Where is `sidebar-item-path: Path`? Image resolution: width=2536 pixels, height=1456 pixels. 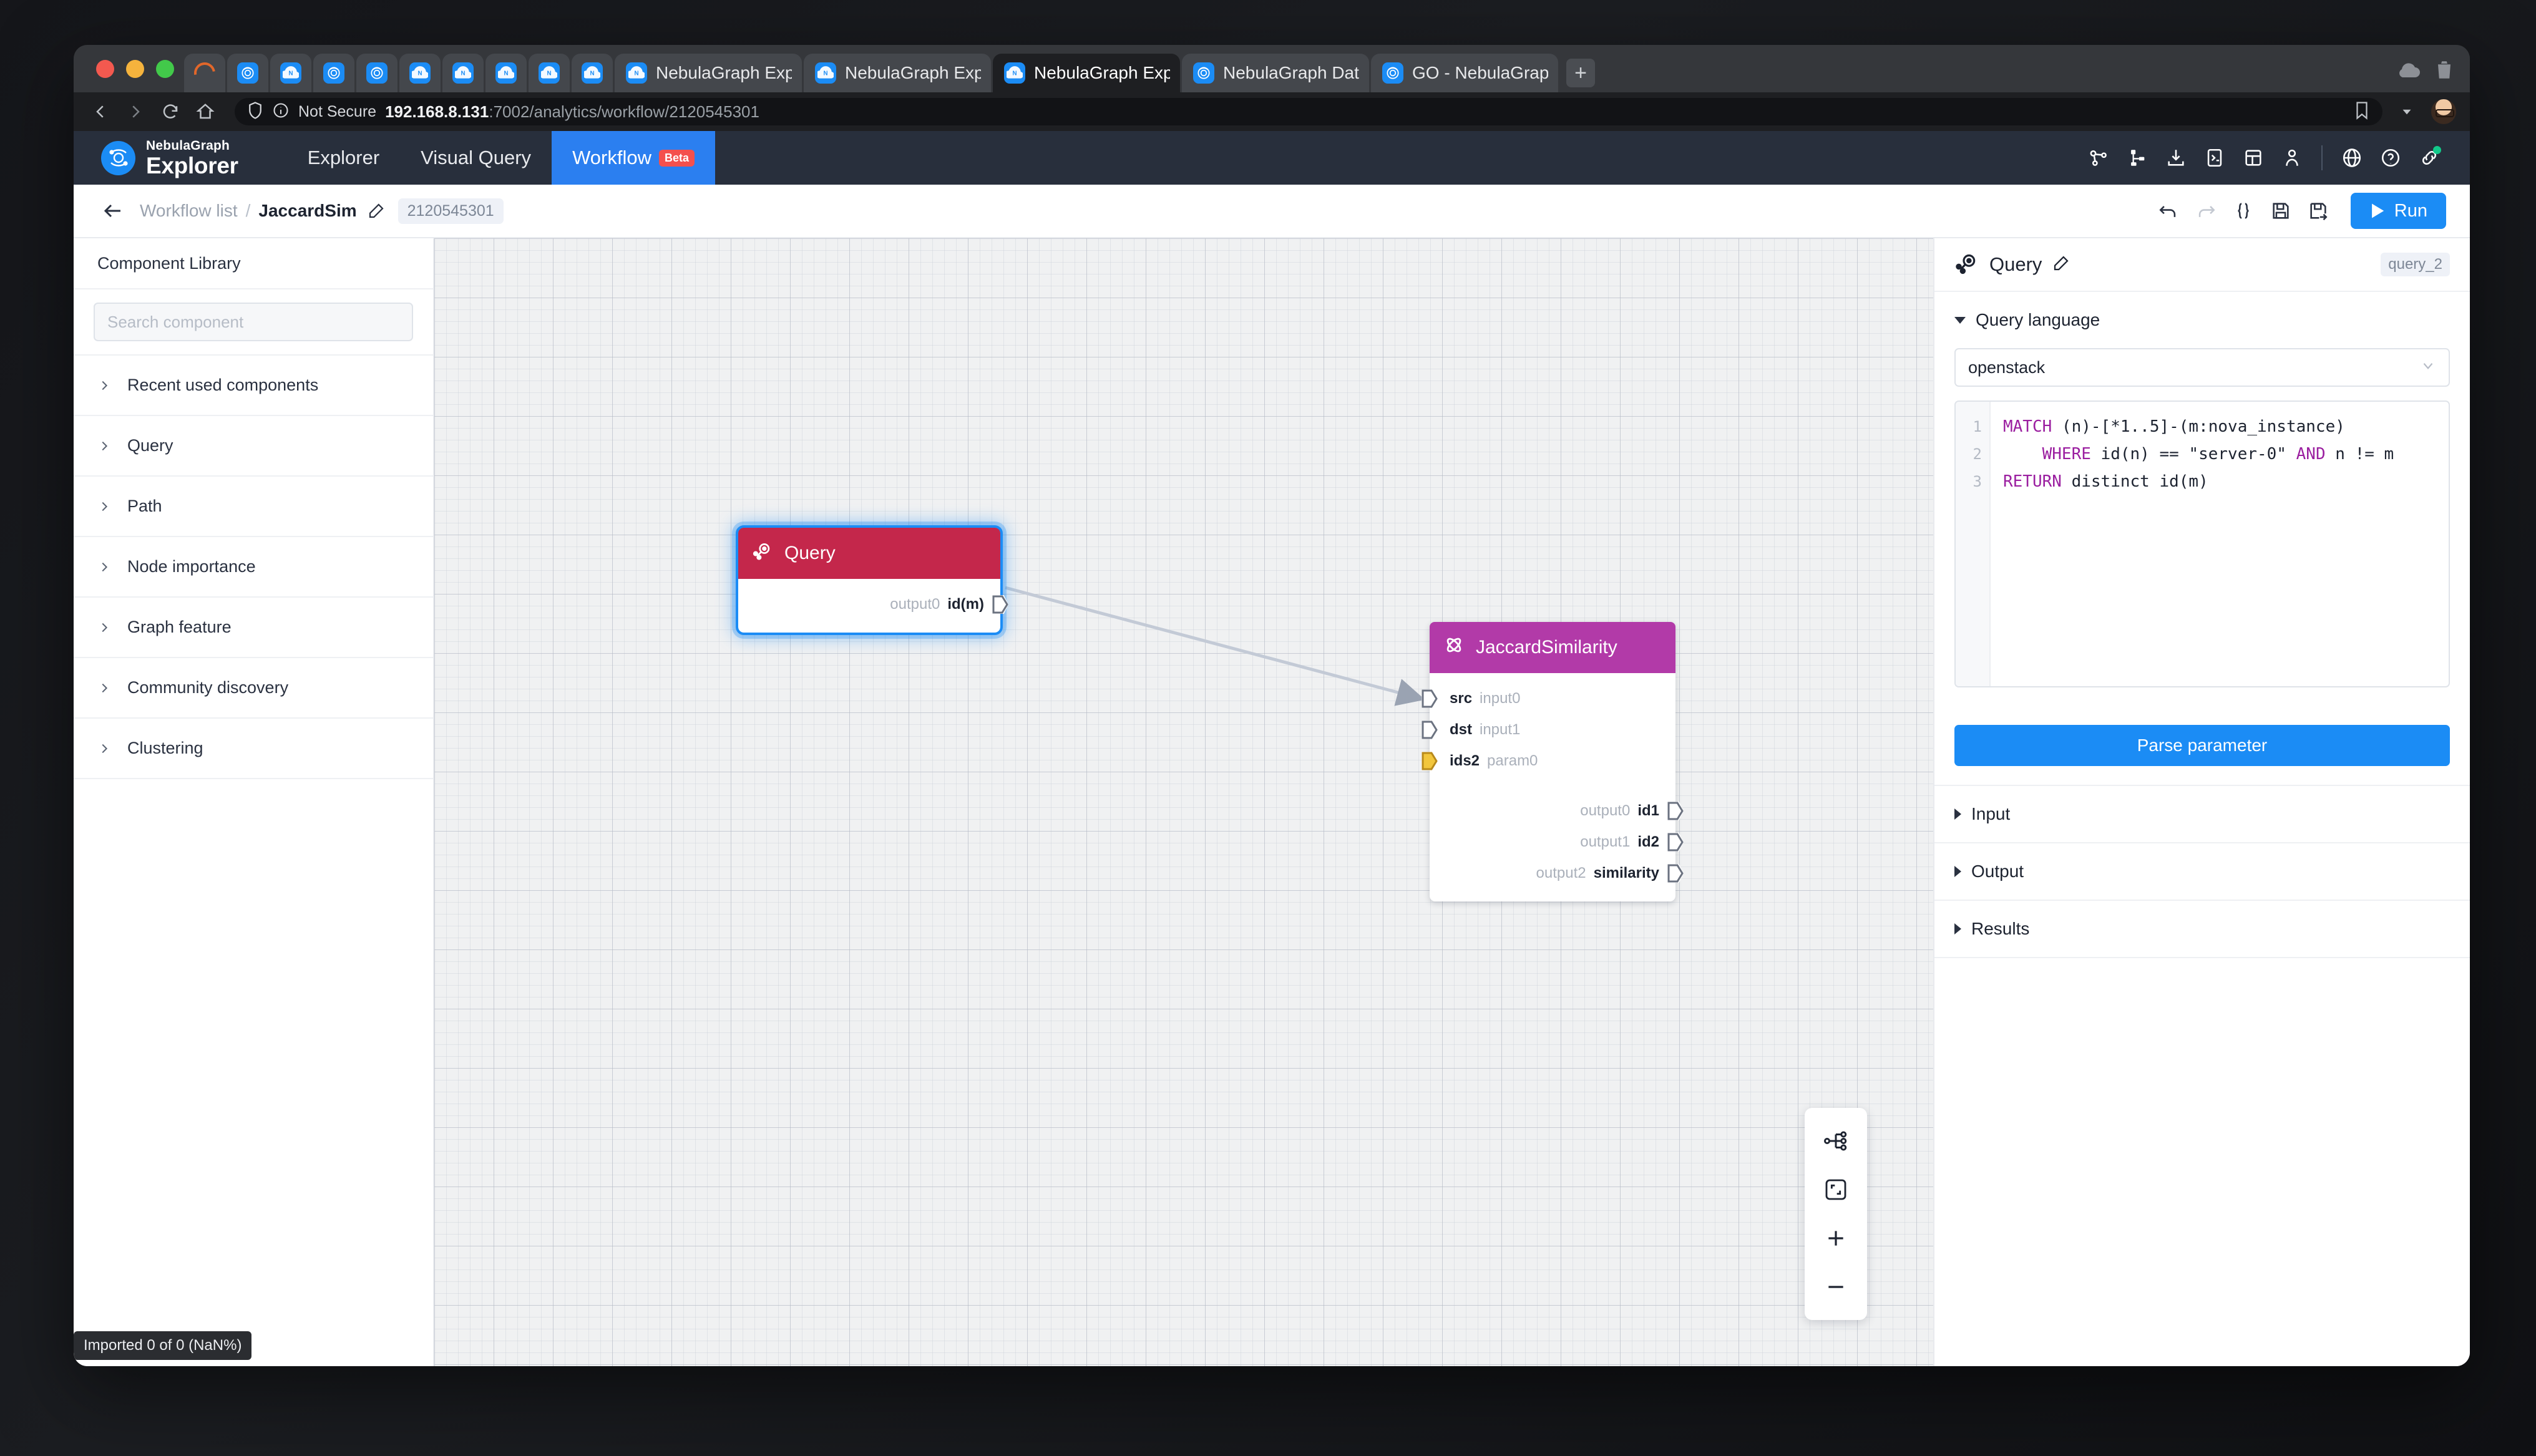 sidebar-item-path: Path is located at coordinates (254, 507).